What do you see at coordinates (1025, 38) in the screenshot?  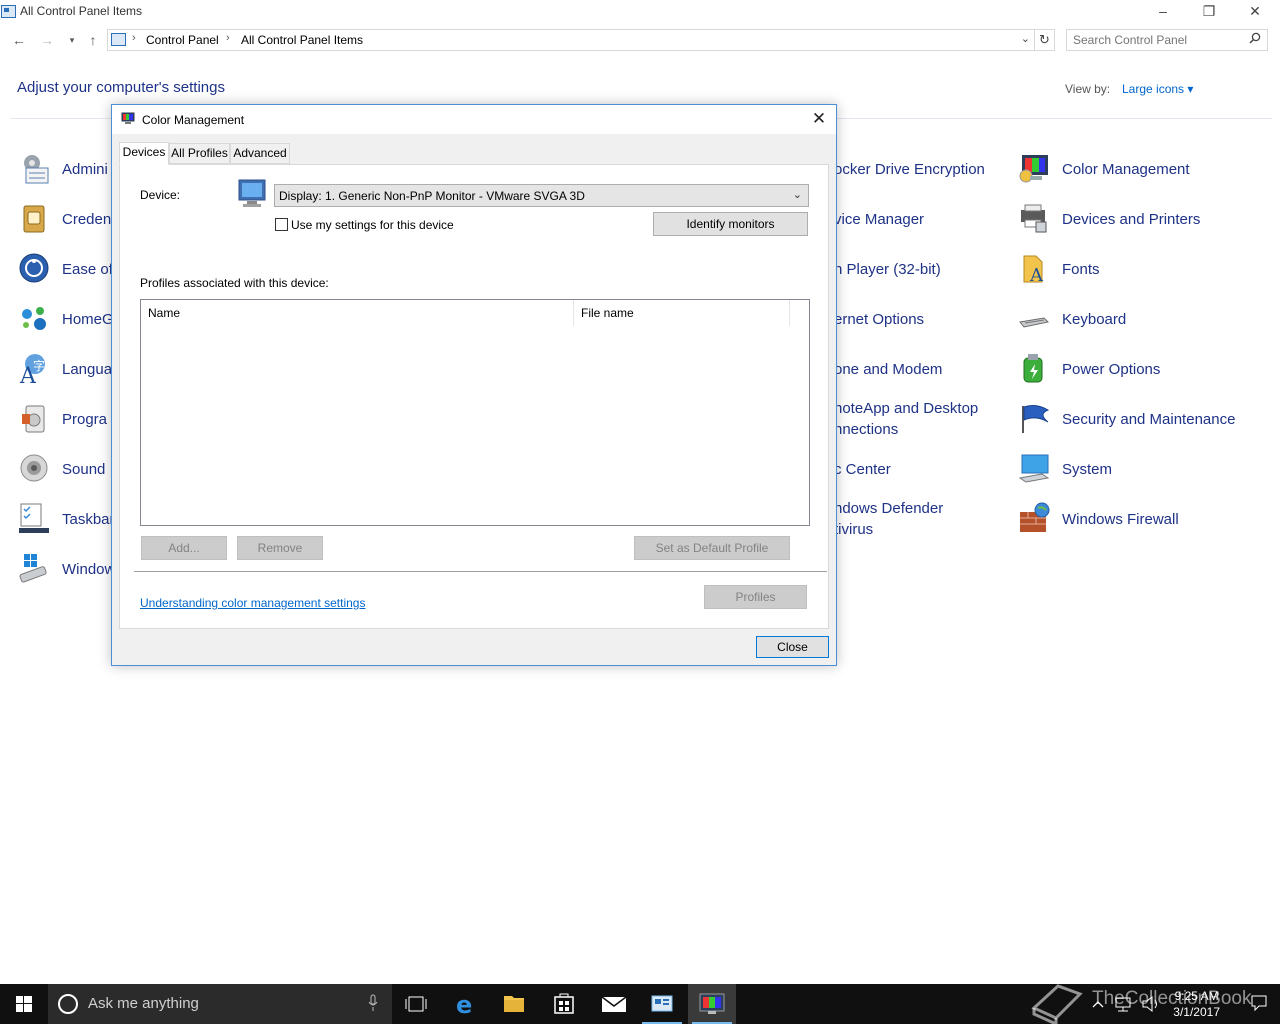 I see `address-dropdown-chevron-icon: ⌄` at bounding box center [1025, 38].